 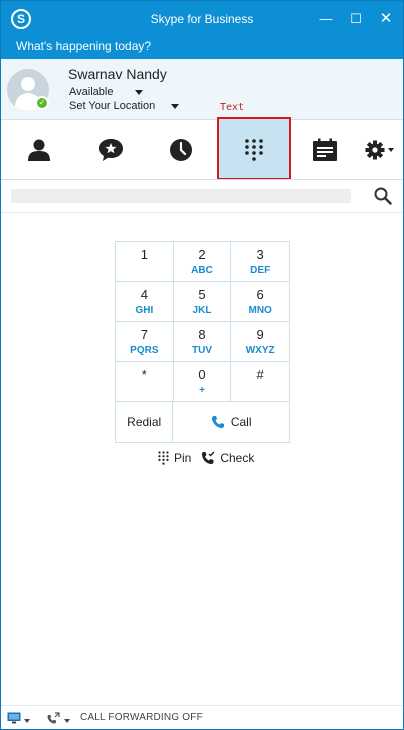 I want to click on dialpad-row: * 0 + #, so click(x=202, y=382).